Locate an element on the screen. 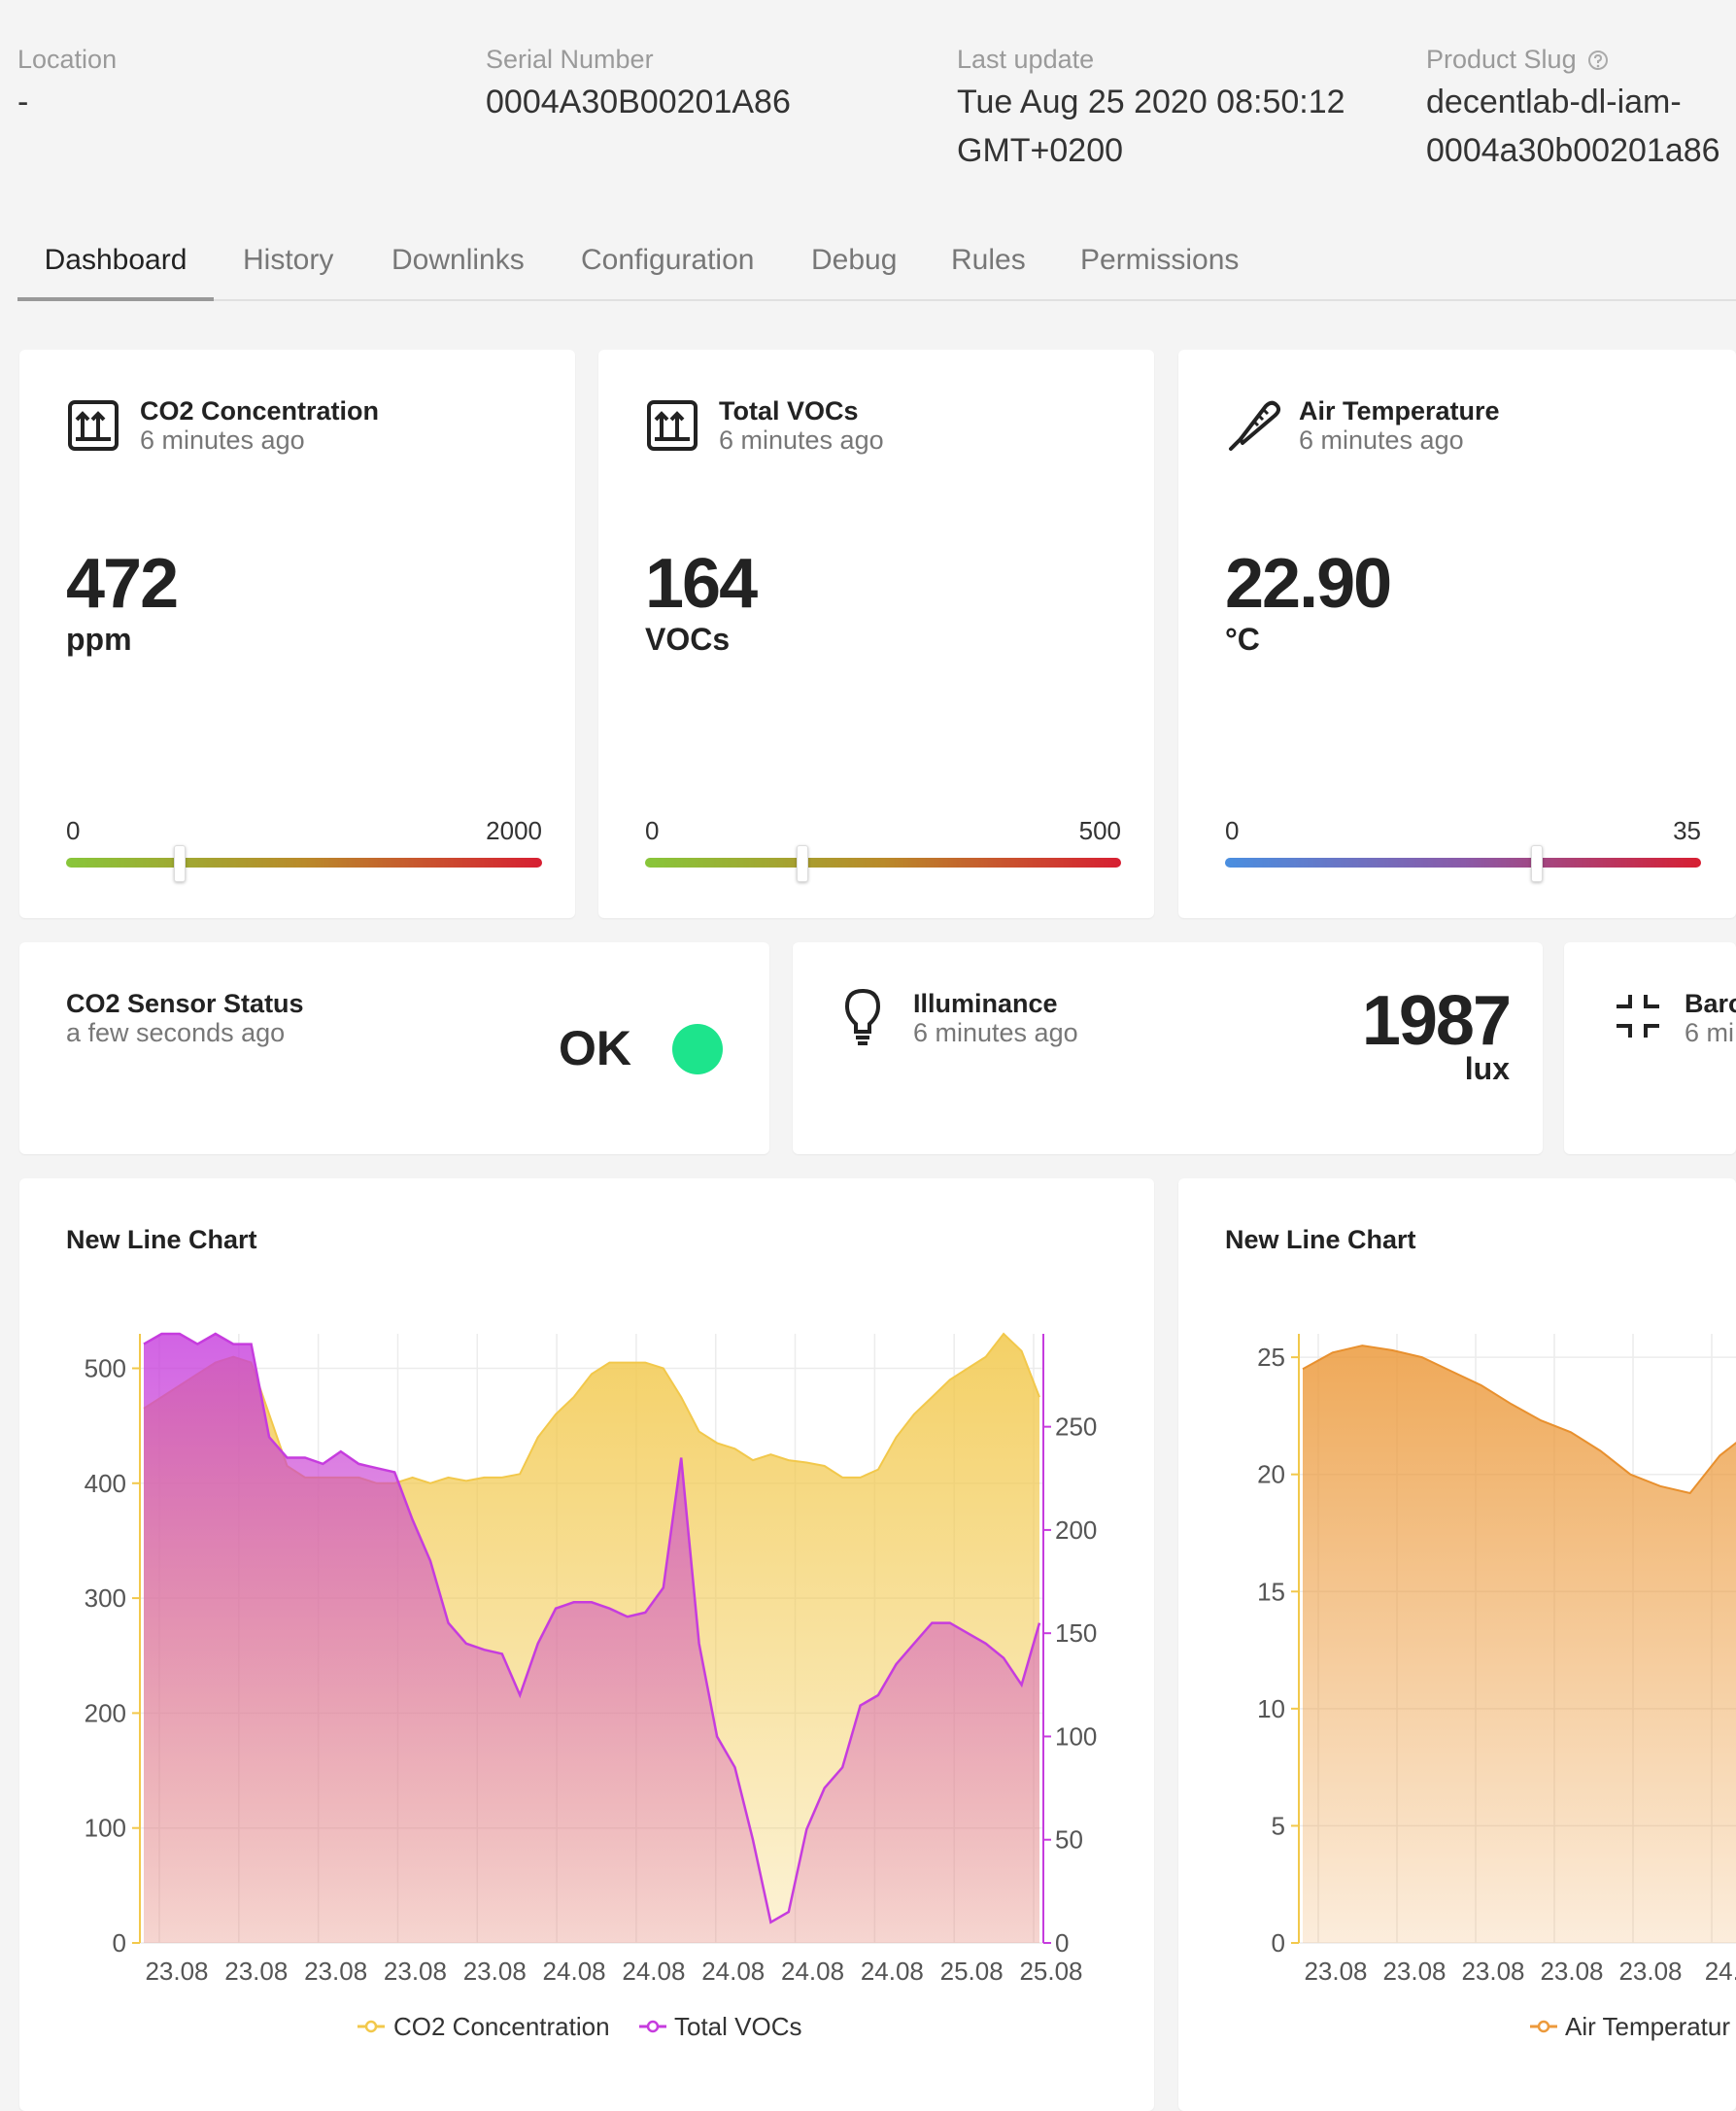  widget-timestamp: a few seconds ago is located at coordinates (176, 1032).